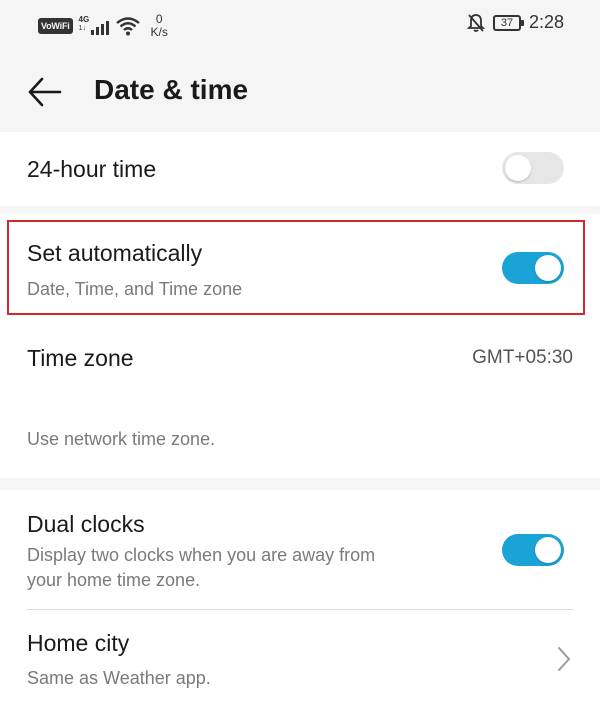 The image size is (600, 718). What do you see at coordinates (300, 169) in the screenshot?
I see `card-24-hour: 24-hour time` at bounding box center [300, 169].